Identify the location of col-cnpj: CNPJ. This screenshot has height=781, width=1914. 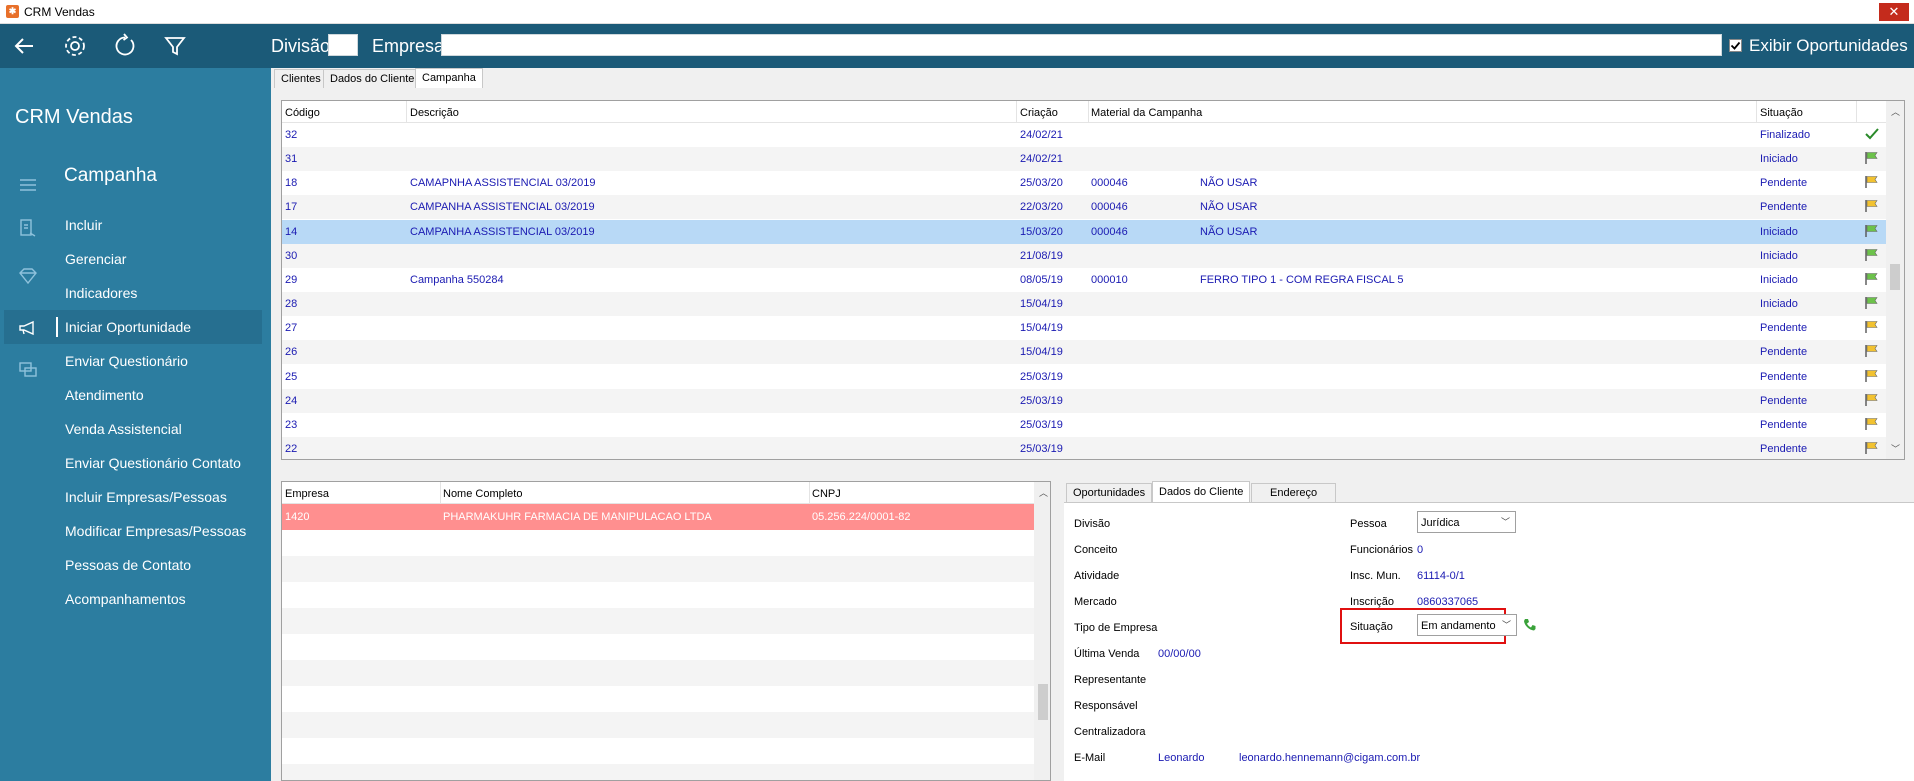
(826, 494).